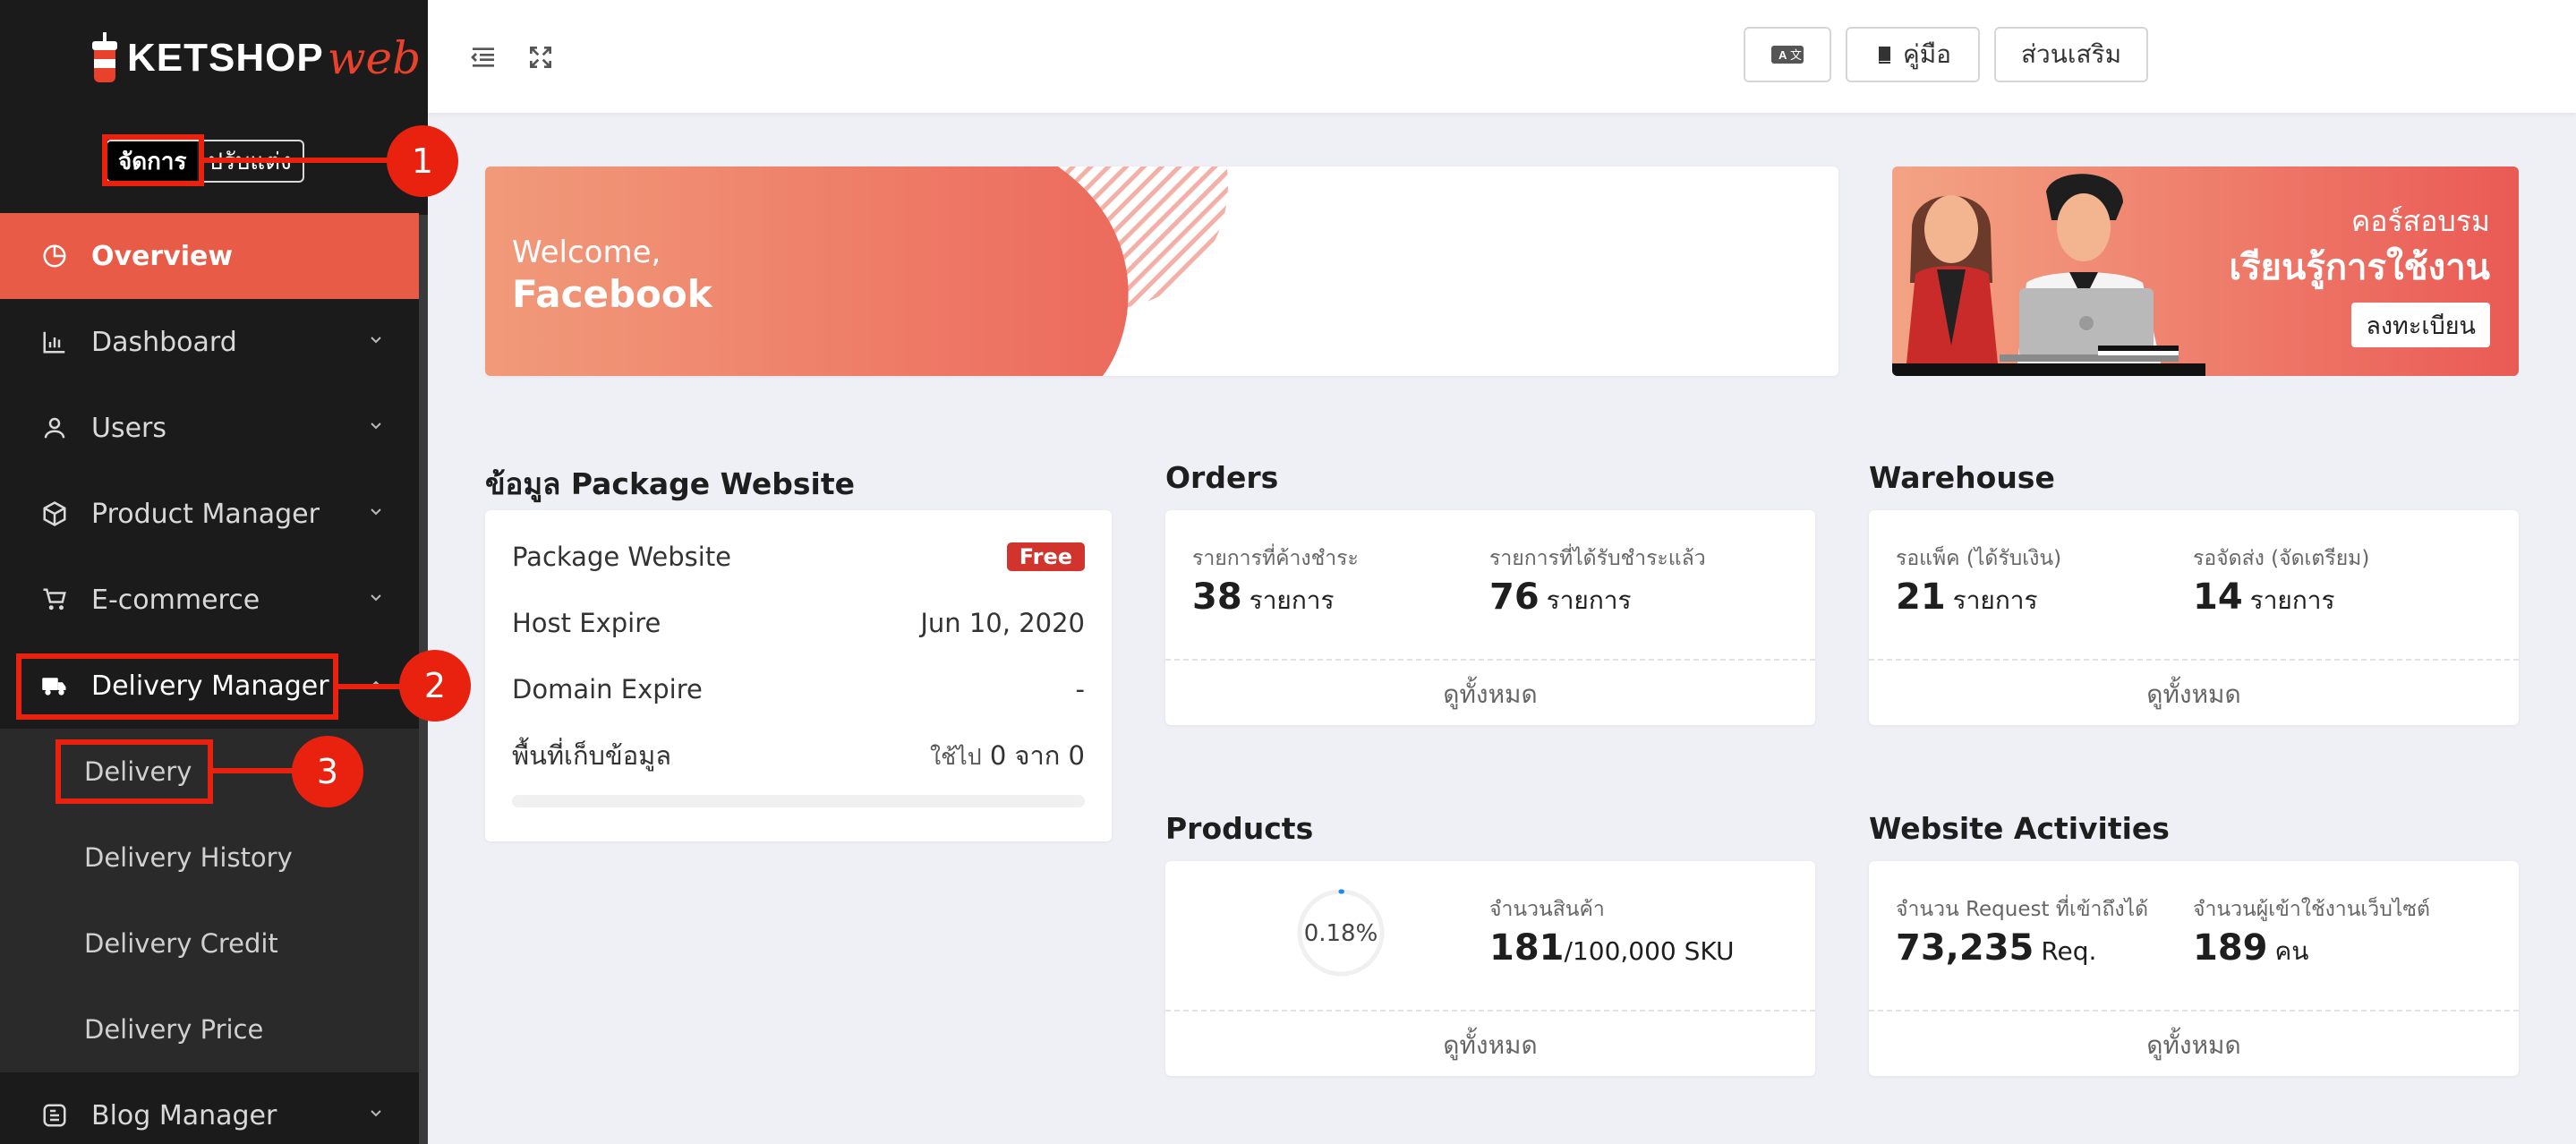 This screenshot has height=1144, width=2576. Describe the element at coordinates (622, 557) in the screenshot. I see `package-label: Package Website` at that location.